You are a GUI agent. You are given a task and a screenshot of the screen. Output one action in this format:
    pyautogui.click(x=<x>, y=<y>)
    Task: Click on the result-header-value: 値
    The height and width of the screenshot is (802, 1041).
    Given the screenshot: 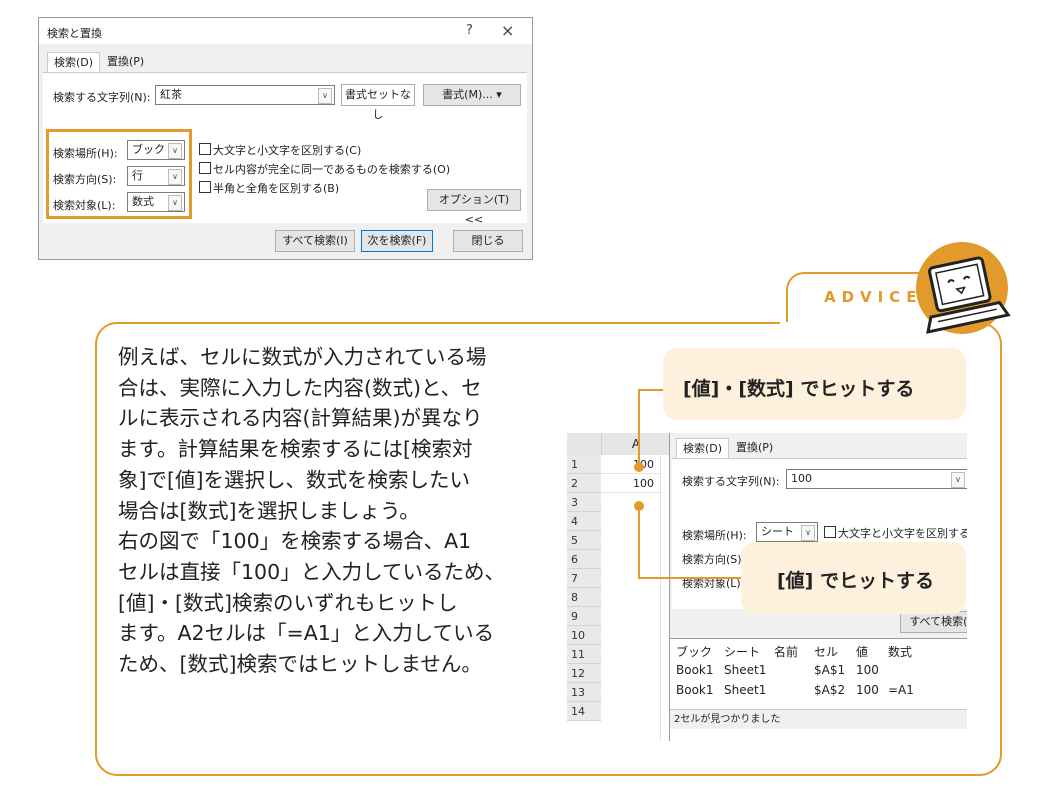 What is the action you would take?
    pyautogui.click(x=862, y=651)
    